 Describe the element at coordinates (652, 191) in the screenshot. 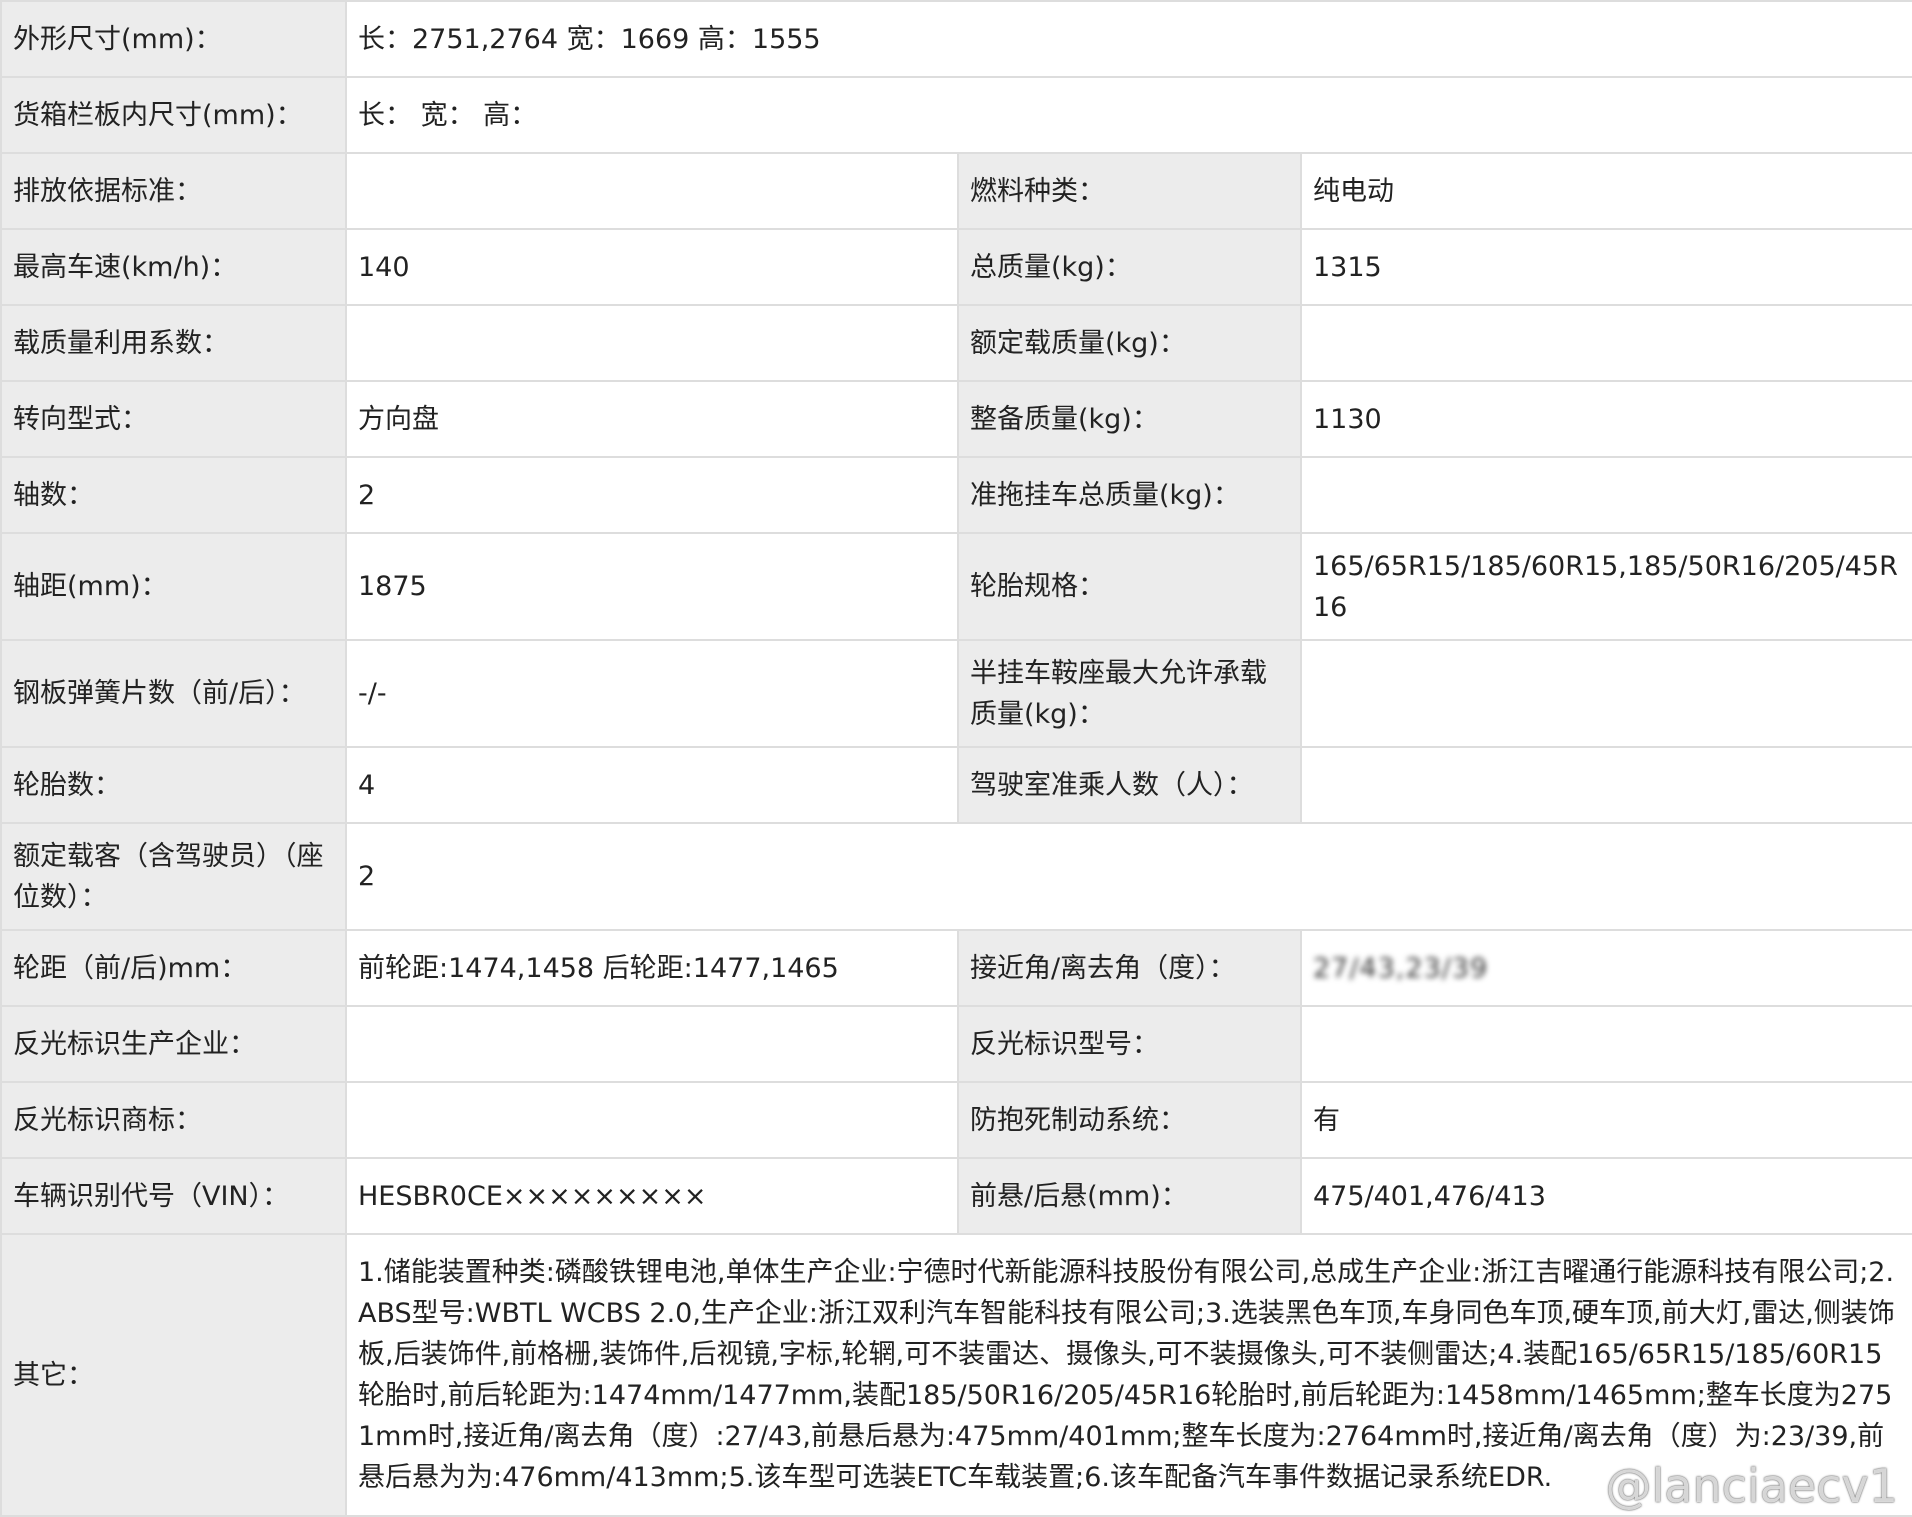

I see `emission-standard-value` at that location.